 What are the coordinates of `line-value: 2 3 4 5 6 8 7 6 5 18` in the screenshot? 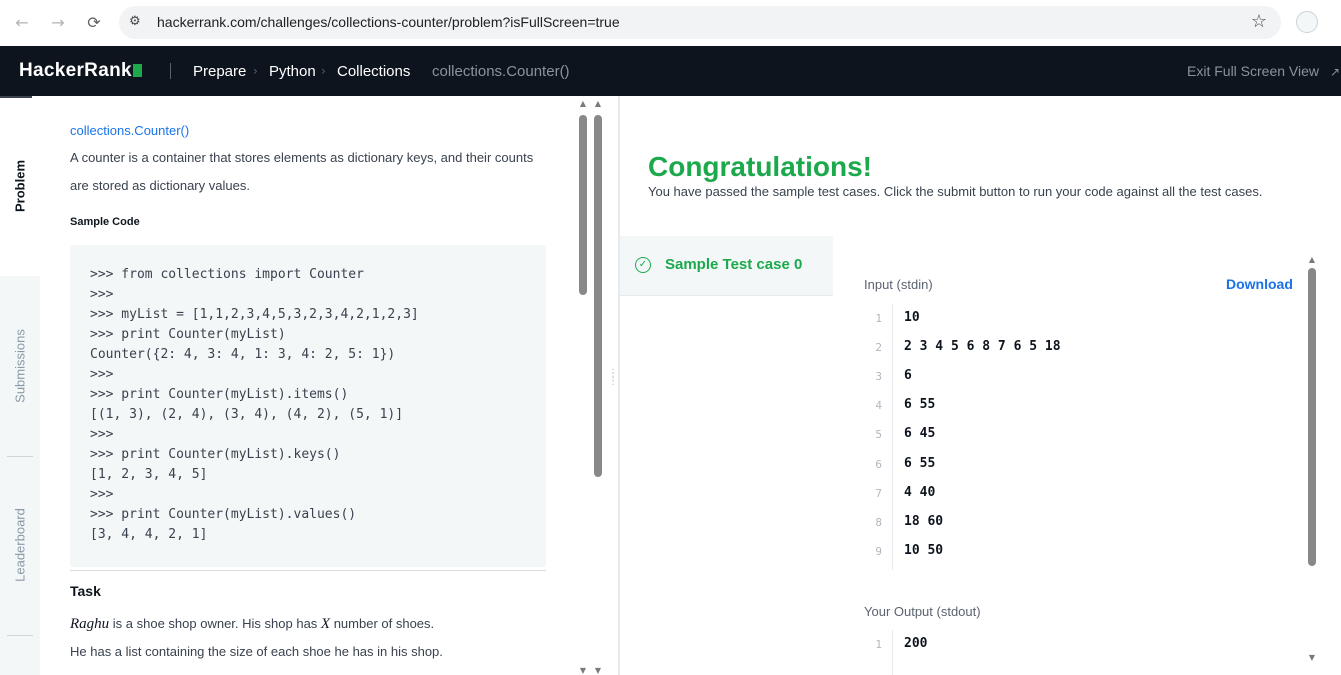 It's located at (982, 347).